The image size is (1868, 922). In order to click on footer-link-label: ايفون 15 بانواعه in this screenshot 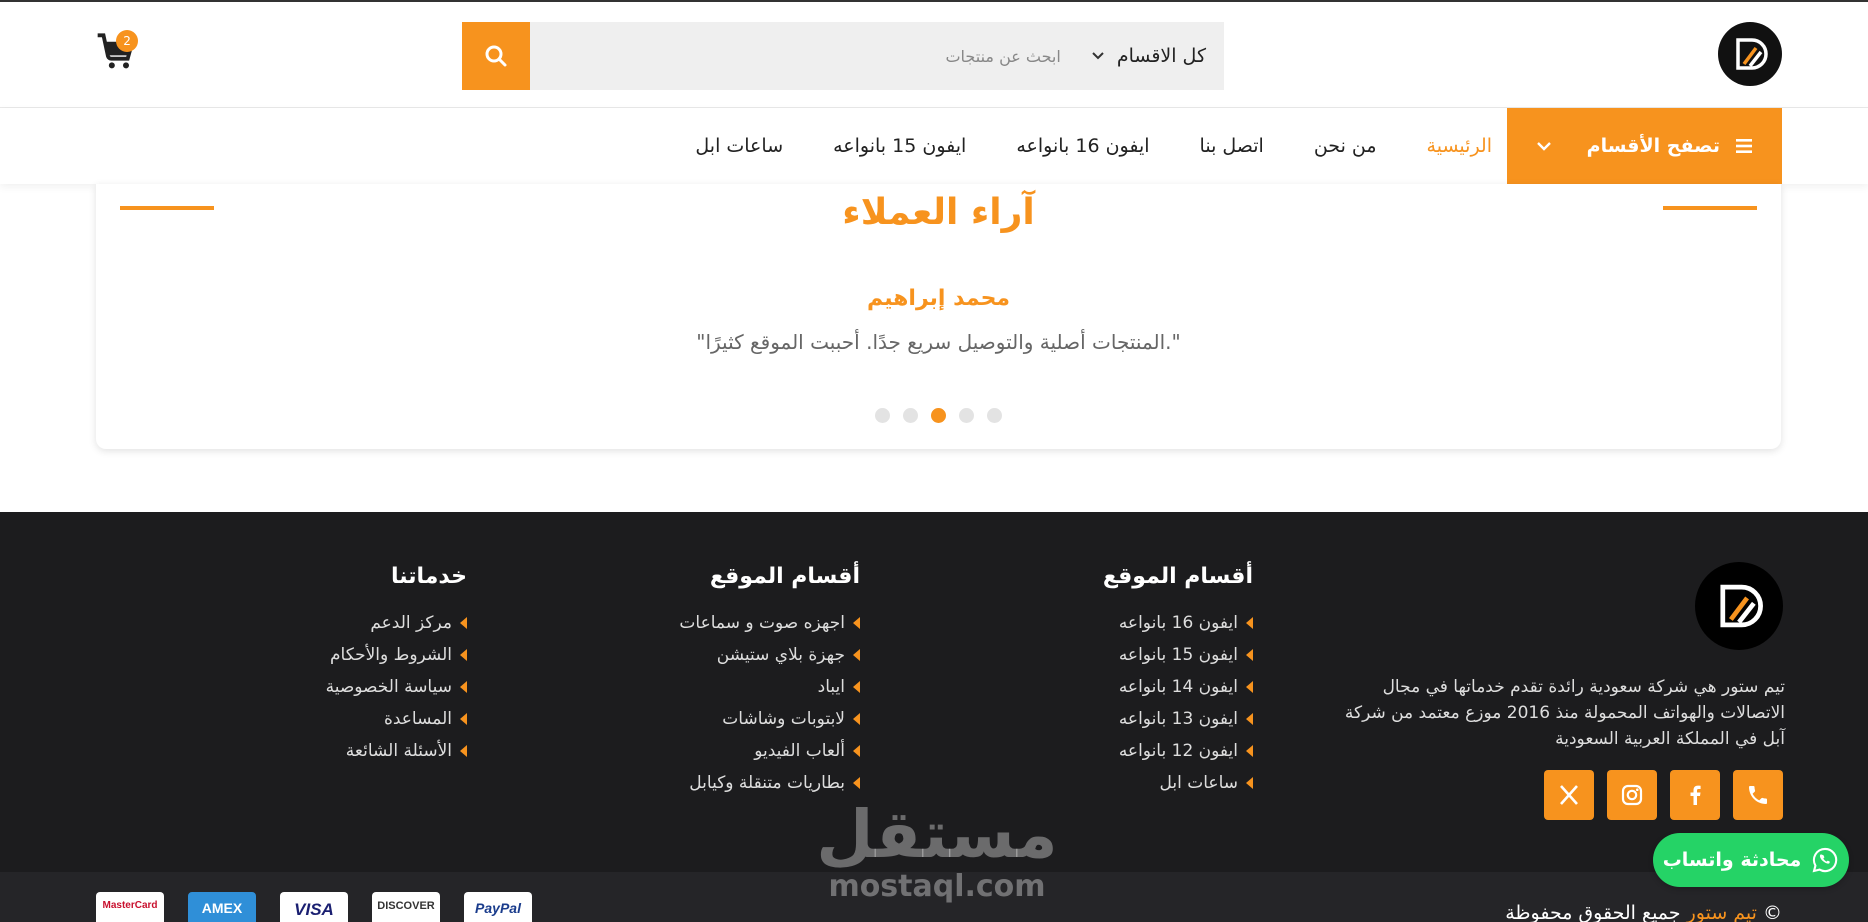, I will do `click(1178, 655)`.